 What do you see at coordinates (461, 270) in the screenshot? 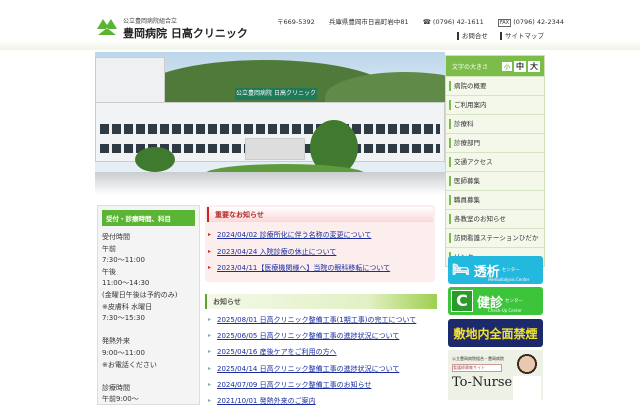
I see `dialysis-icon: 🛏` at bounding box center [461, 270].